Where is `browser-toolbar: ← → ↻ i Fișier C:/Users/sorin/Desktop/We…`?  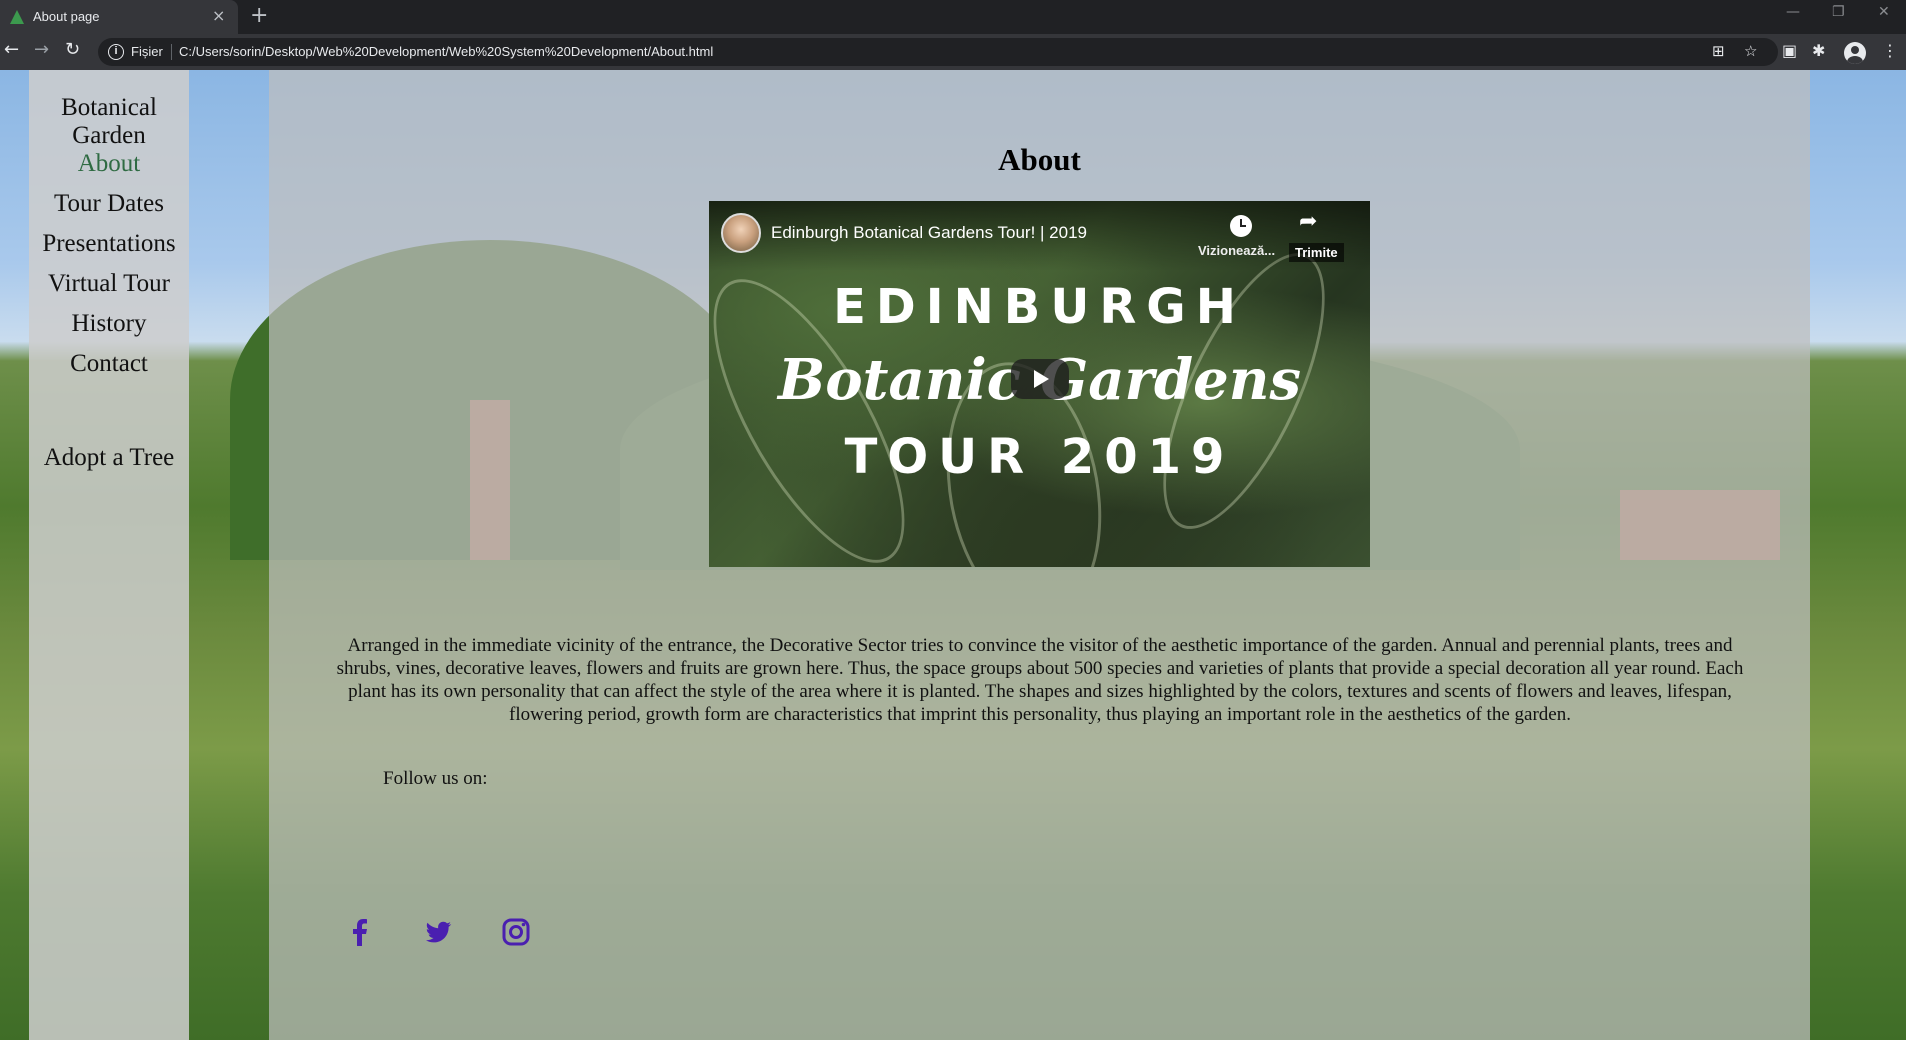 browser-toolbar: ← → ↻ i Fișier C:/Users/sorin/Desktop/We… is located at coordinates (953, 52).